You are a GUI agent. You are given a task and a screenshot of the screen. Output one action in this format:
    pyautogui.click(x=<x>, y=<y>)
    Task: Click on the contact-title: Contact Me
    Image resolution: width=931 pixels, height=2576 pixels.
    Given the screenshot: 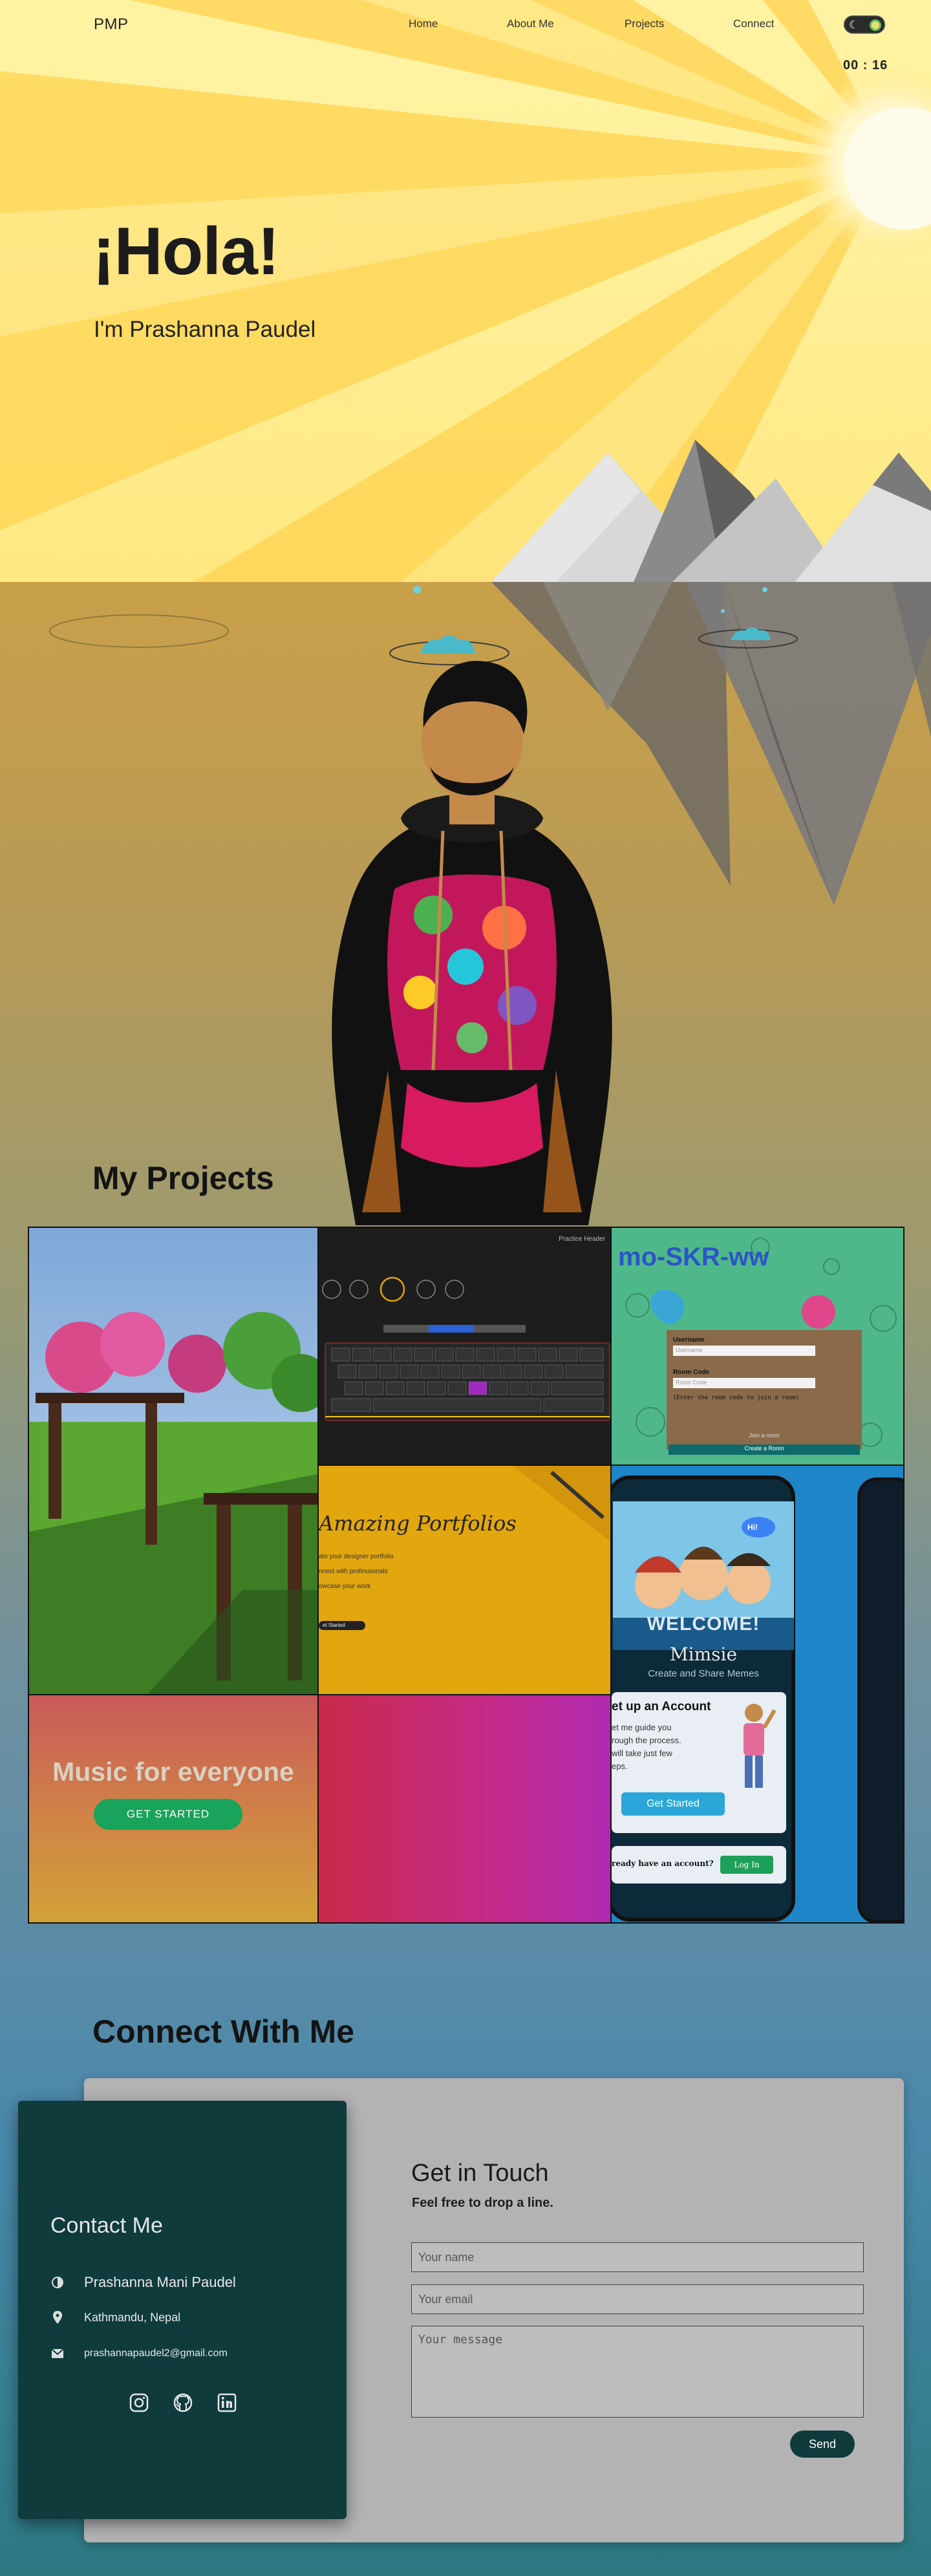 What is the action you would take?
    pyautogui.click(x=107, y=2225)
    